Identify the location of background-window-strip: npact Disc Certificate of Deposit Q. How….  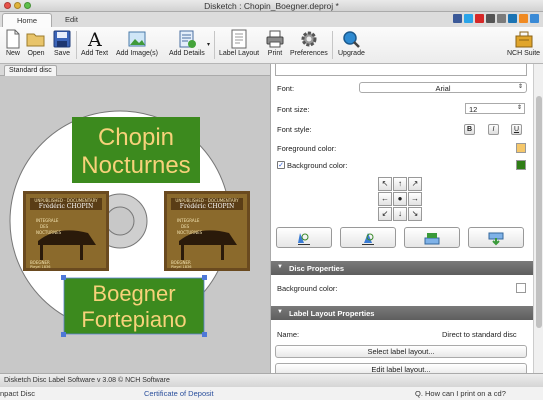
(271, 393).